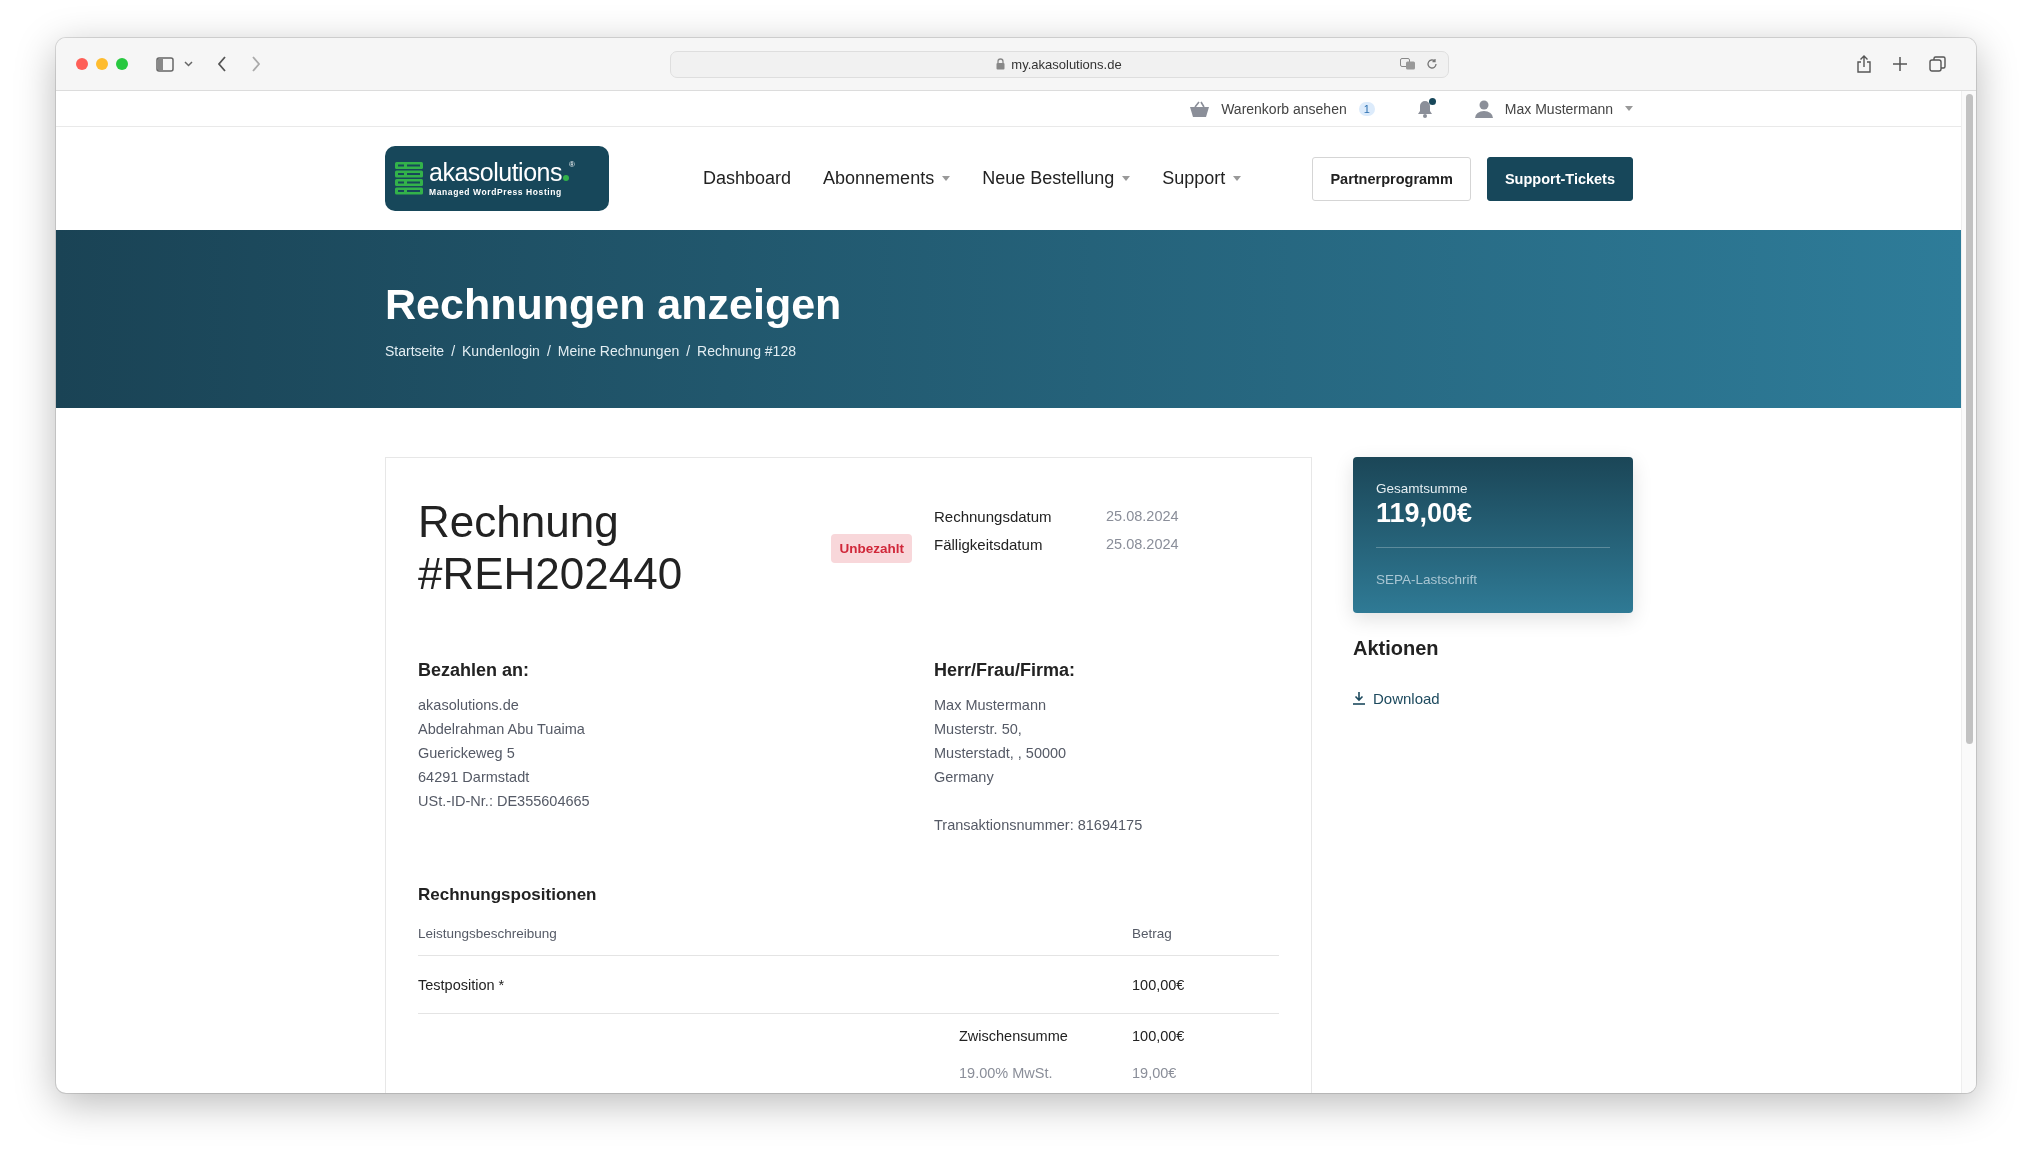 The height and width of the screenshot is (1167, 2032). Describe the element at coordinates (993, 516) in the screenshot. I see `date-label: Rechnungsdatum` at that location.